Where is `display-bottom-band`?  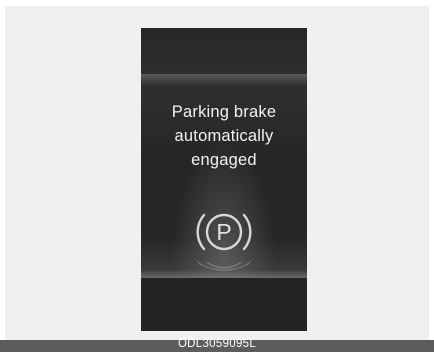 display-bottom-band is located at coordinates (224, 304).